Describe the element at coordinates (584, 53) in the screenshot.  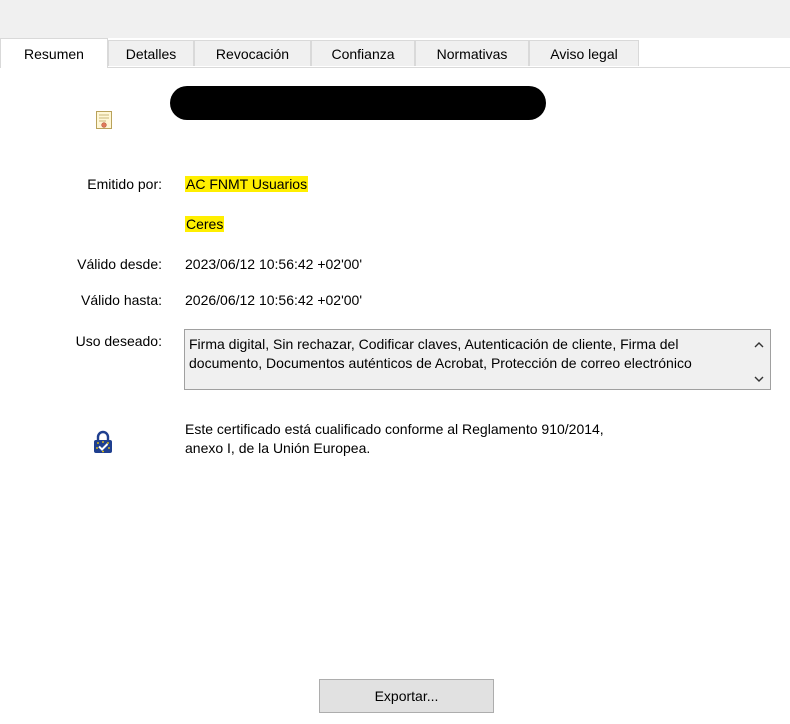
I see `tab-aviso-legal: Aviso legal` at that location.